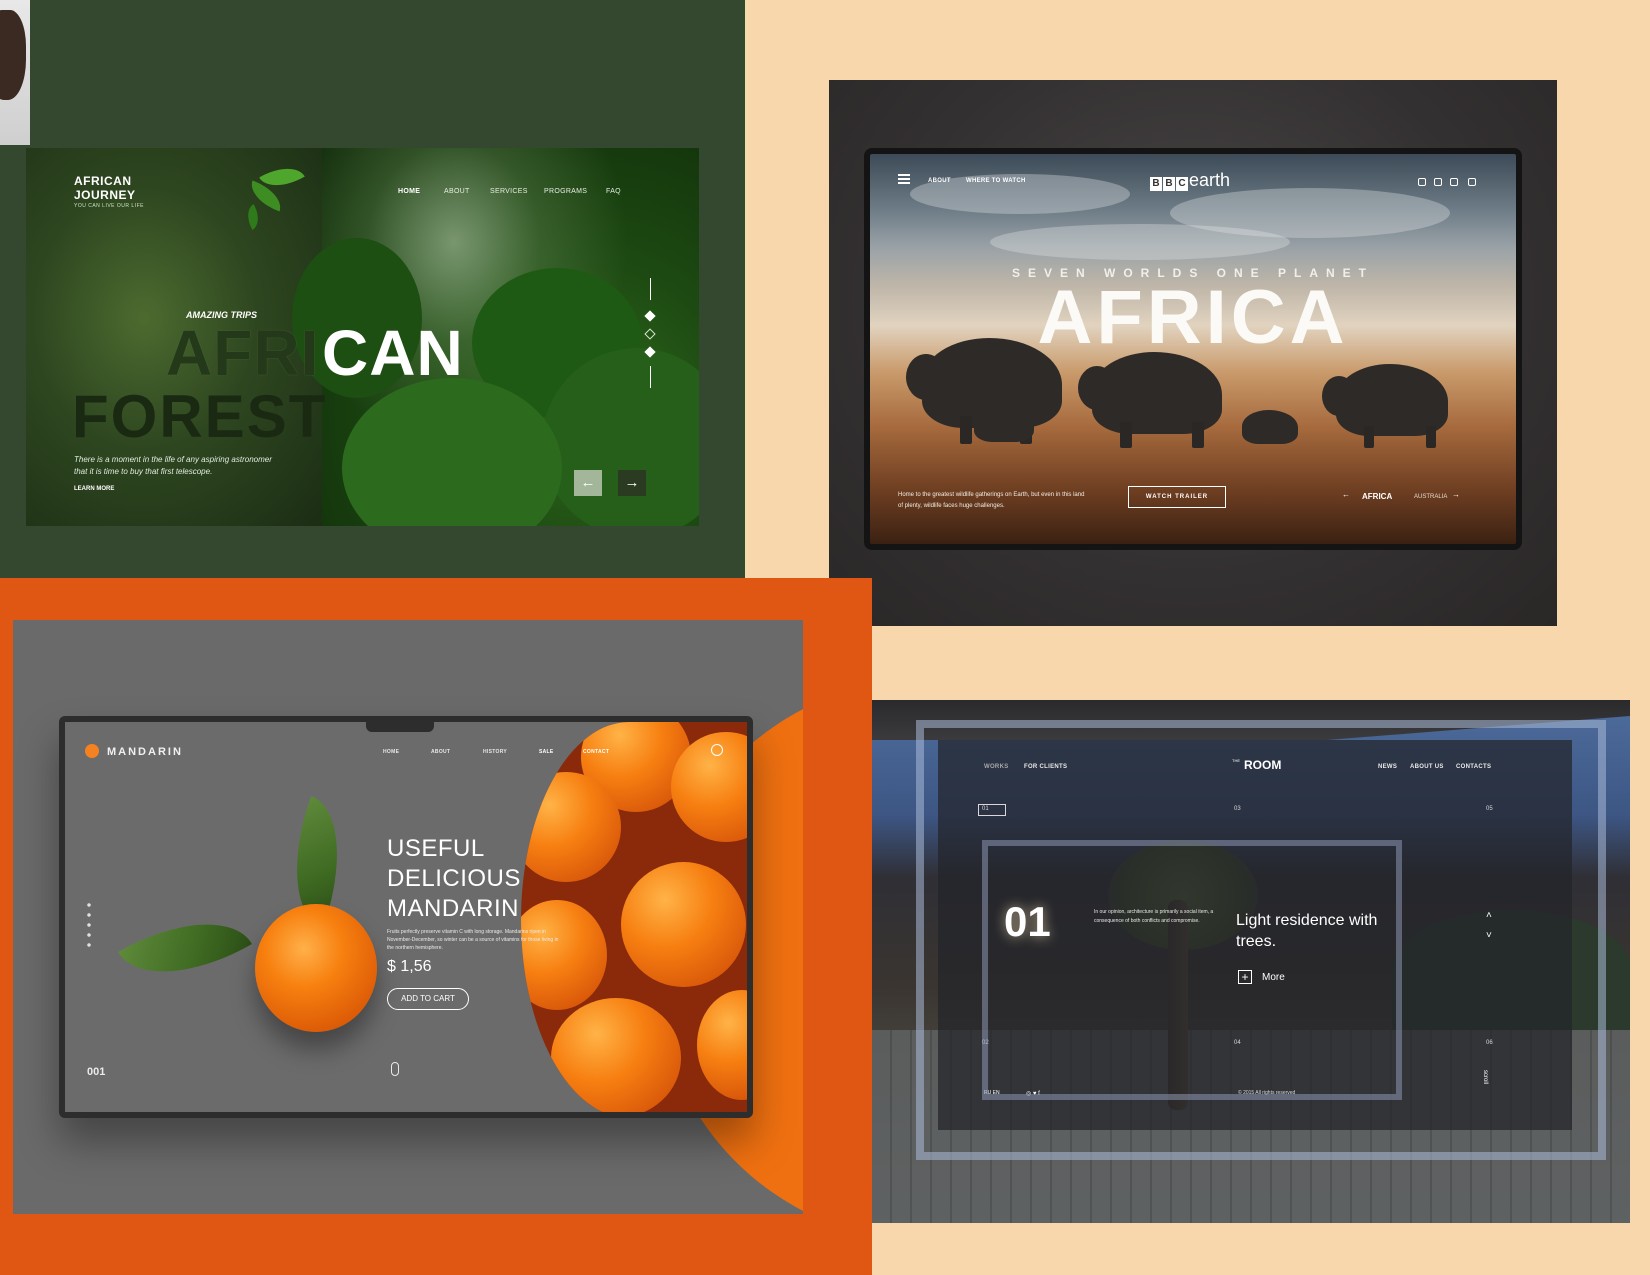 The height and width of the screenshot is (1275, 1650). I want to click on youtube-icon, so click(1472, 182).